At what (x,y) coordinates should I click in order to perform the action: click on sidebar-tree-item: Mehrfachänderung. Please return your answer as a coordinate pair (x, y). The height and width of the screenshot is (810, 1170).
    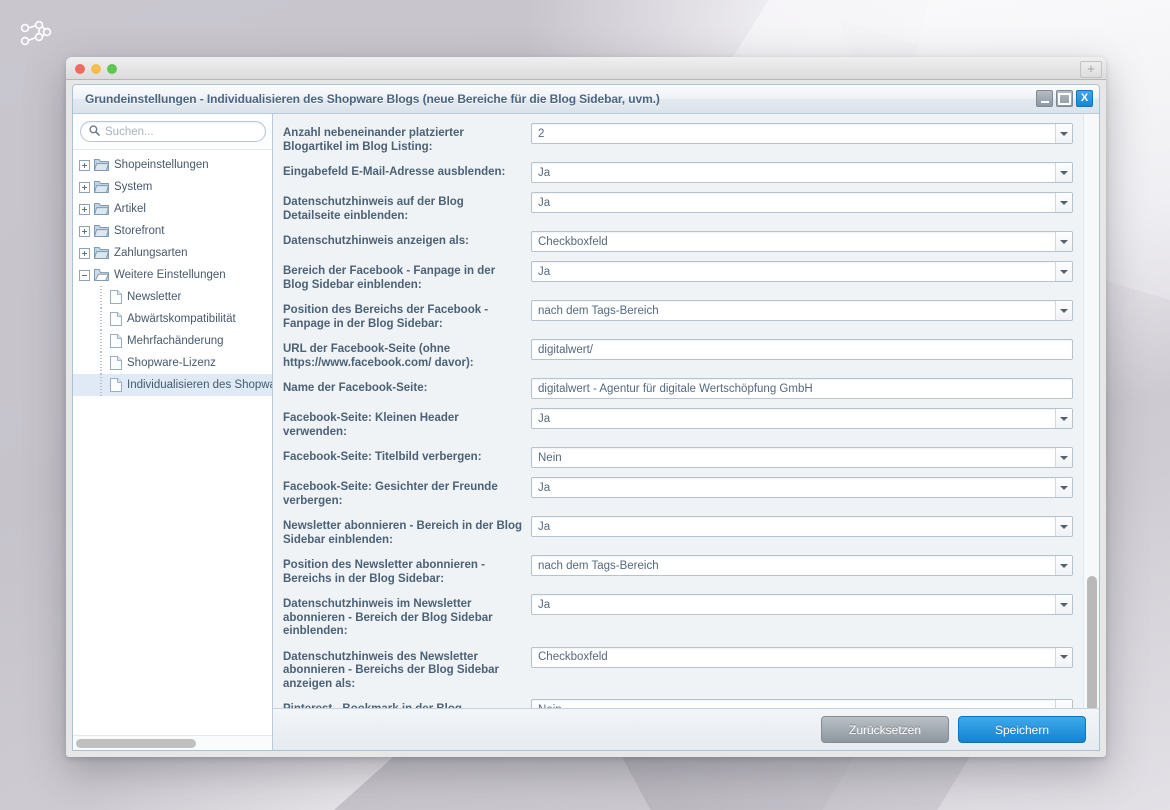
    Looking at the image, I should click on (172, 341).